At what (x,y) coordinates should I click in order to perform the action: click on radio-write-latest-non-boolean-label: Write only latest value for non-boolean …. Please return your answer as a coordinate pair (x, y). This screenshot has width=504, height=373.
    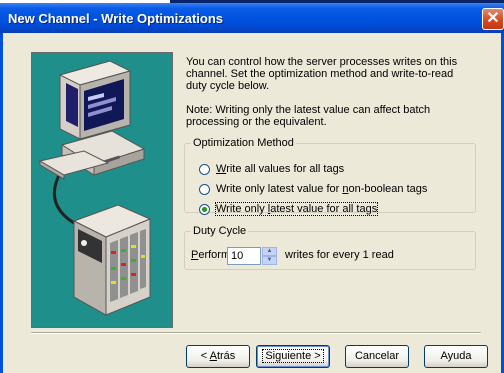
    Looking at the image, I should click on (321, 189).